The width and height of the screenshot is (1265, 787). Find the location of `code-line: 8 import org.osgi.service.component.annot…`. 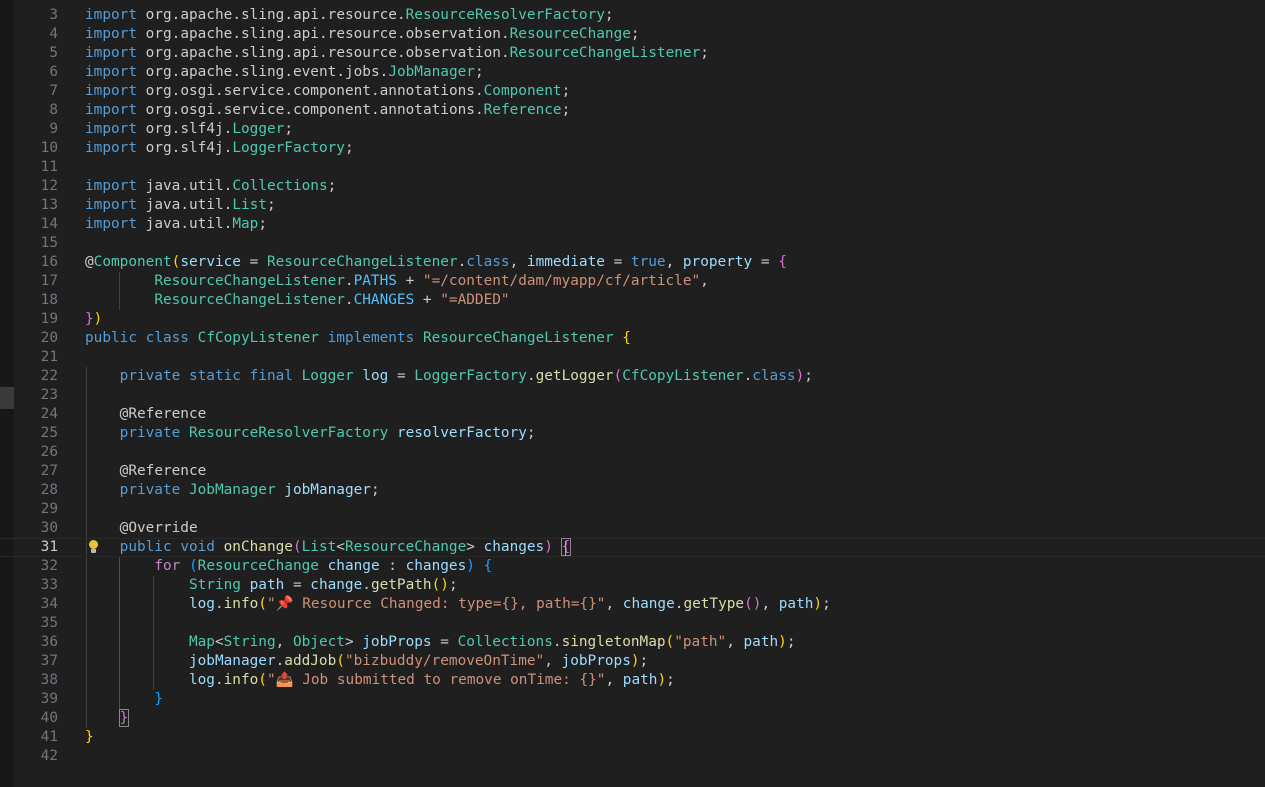

code-line: 8 import org.osgi.service.component.annot… is located at coordinates (632, 110).